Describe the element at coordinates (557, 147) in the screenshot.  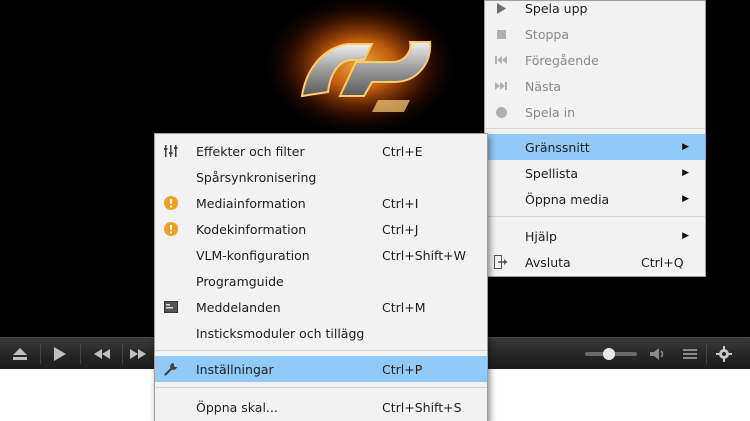
I see `menu-item-label: Gränssnitt` at that location.